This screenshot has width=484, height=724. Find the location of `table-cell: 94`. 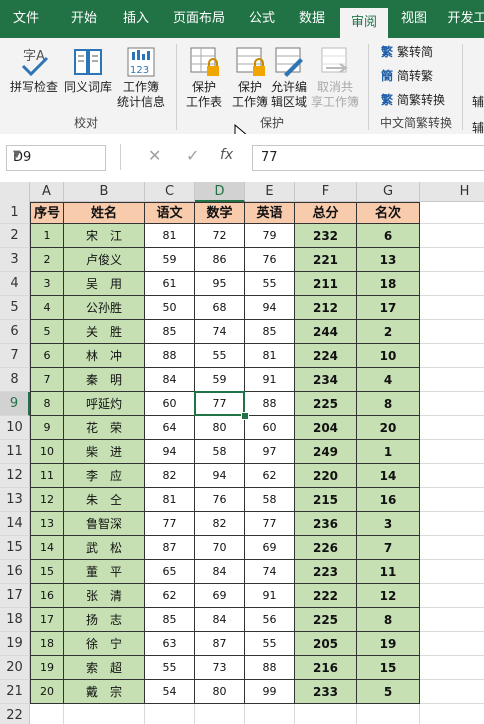

table-cell: 94 is located at coordinates (170, 452).